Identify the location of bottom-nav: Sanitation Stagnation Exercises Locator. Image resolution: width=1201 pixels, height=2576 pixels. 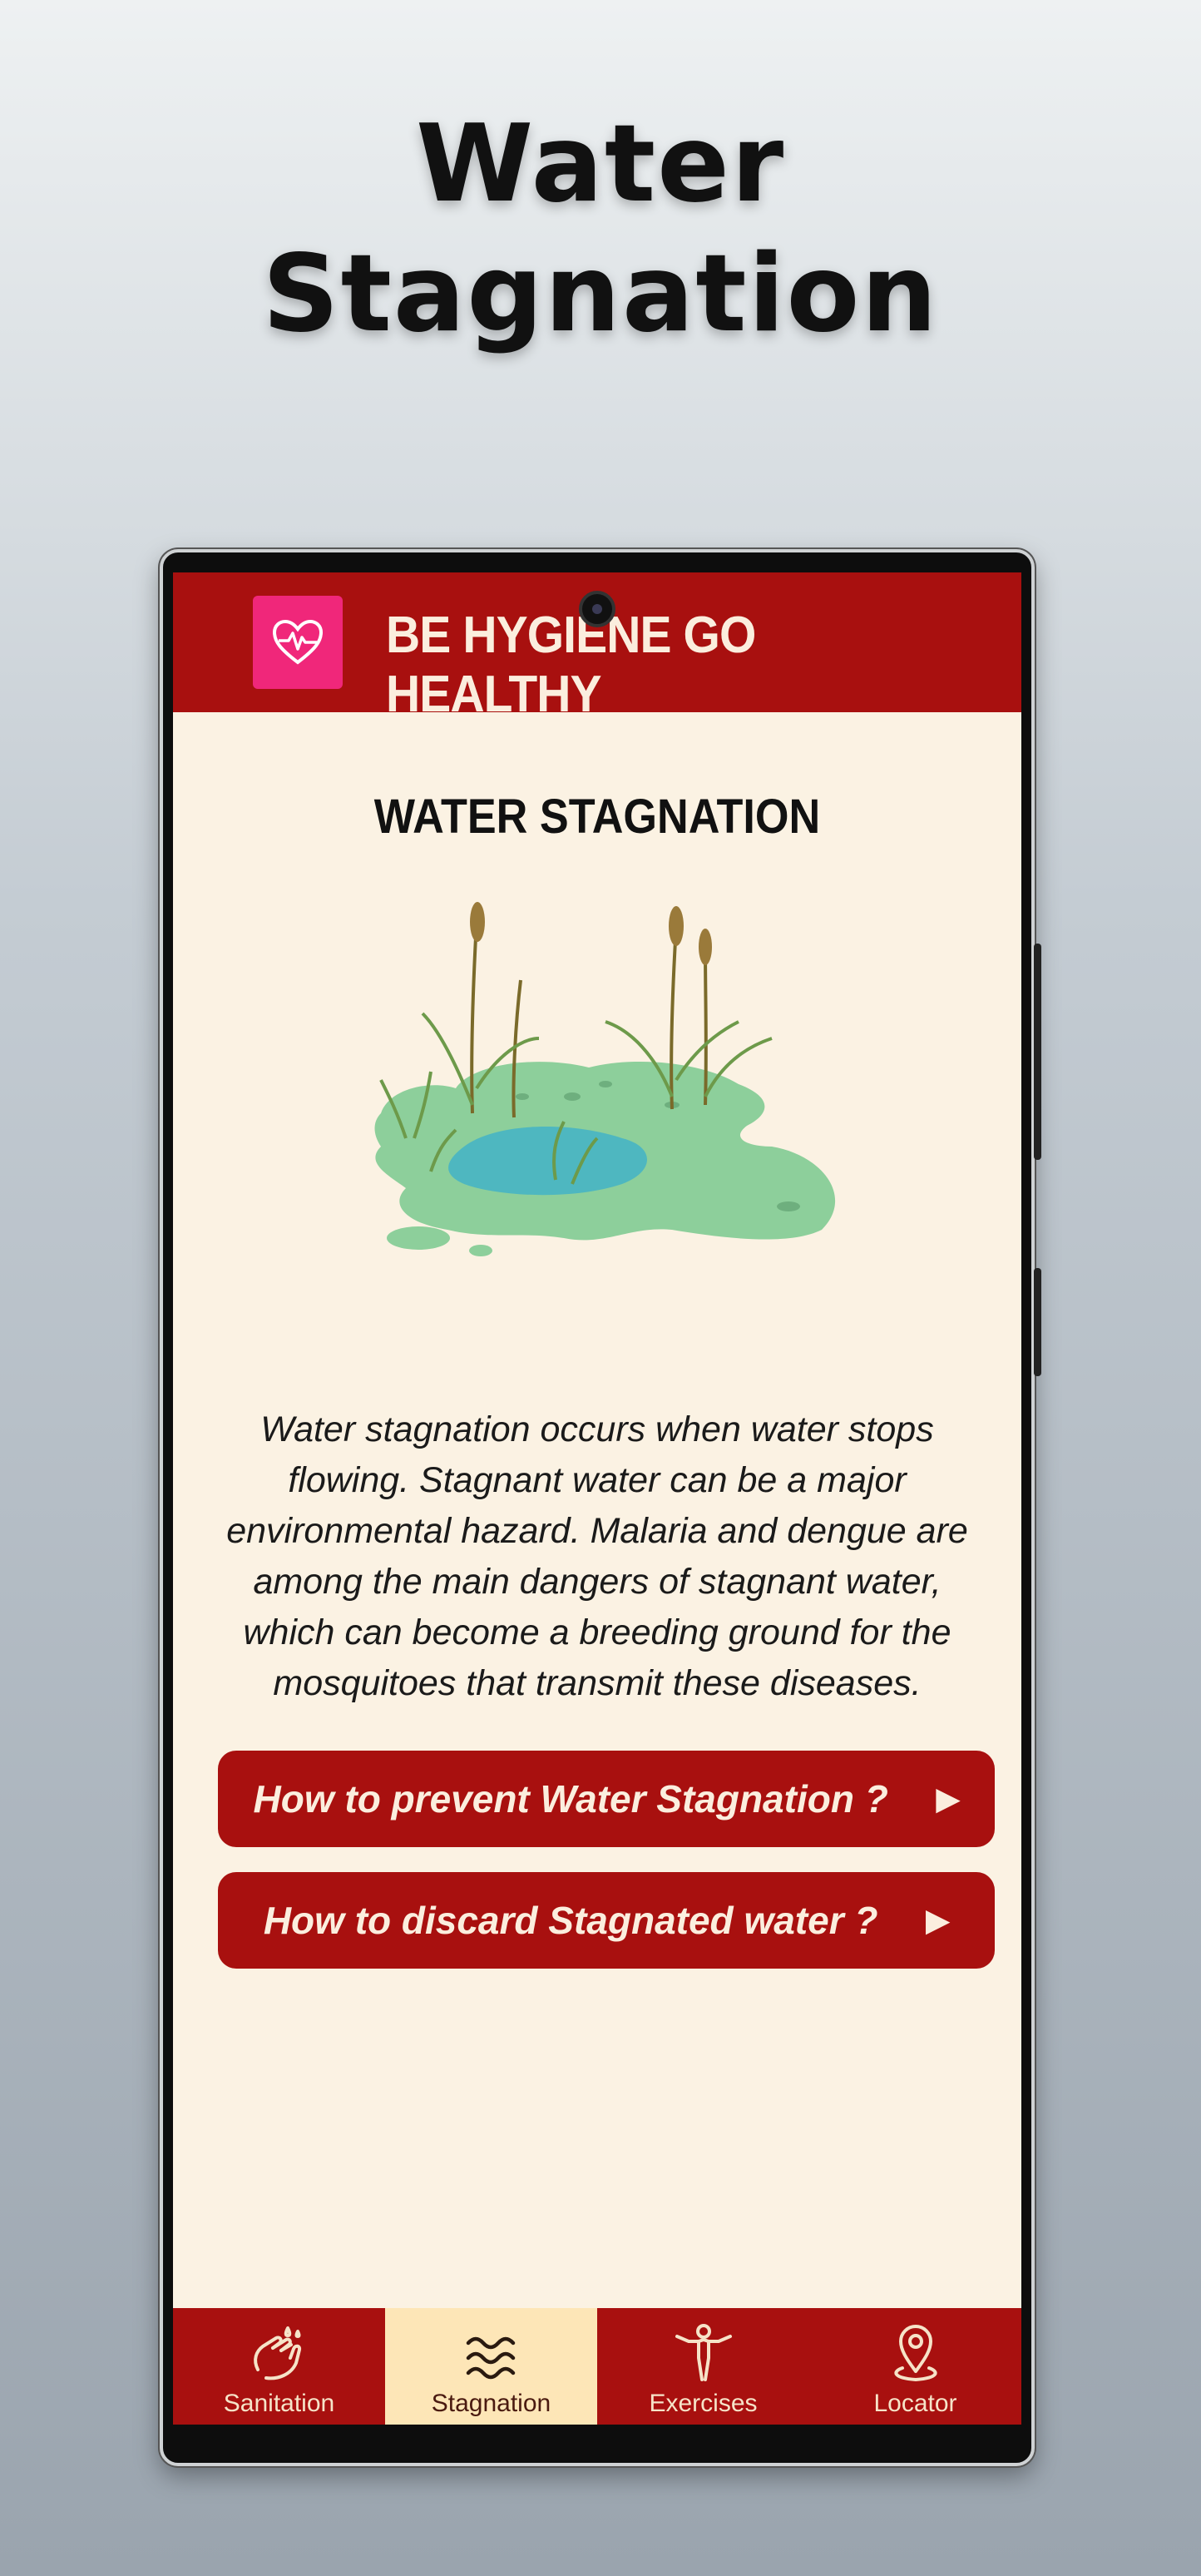
(597, 2366).